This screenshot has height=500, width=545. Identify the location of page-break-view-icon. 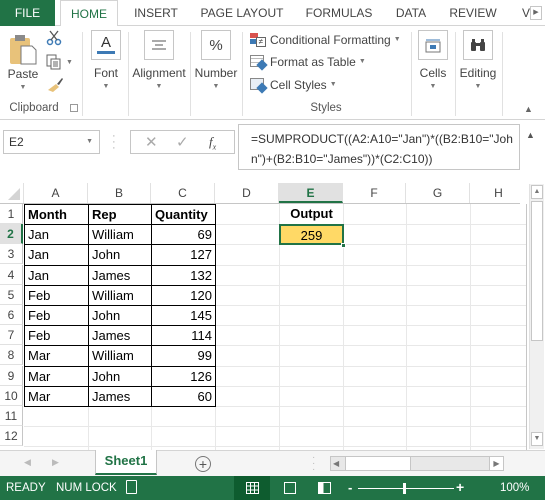
(324, 488).